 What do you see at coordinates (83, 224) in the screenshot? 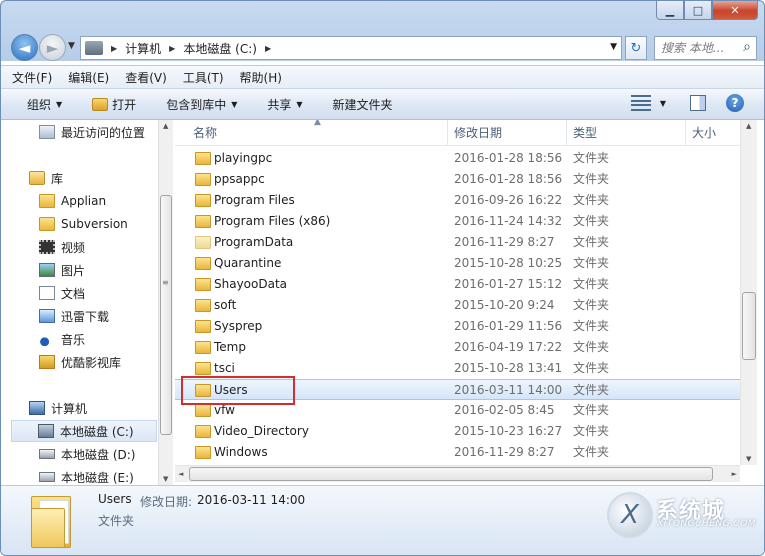
I see `nav-item-subversion: Subversion` at bounding box center [83, 224].